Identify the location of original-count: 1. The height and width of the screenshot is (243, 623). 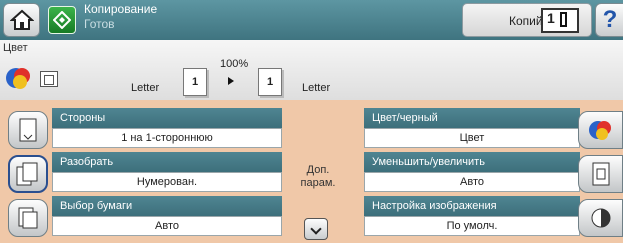
(195, 82).